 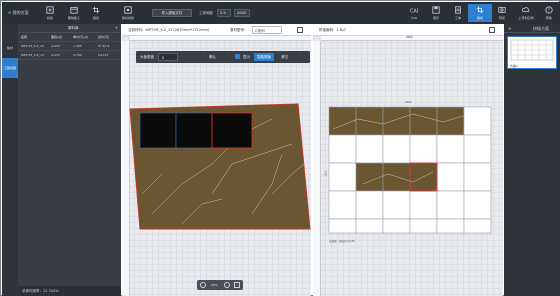 I want to click on cell-name: WPT-95_5-2_13, so click(x=32, y=55).